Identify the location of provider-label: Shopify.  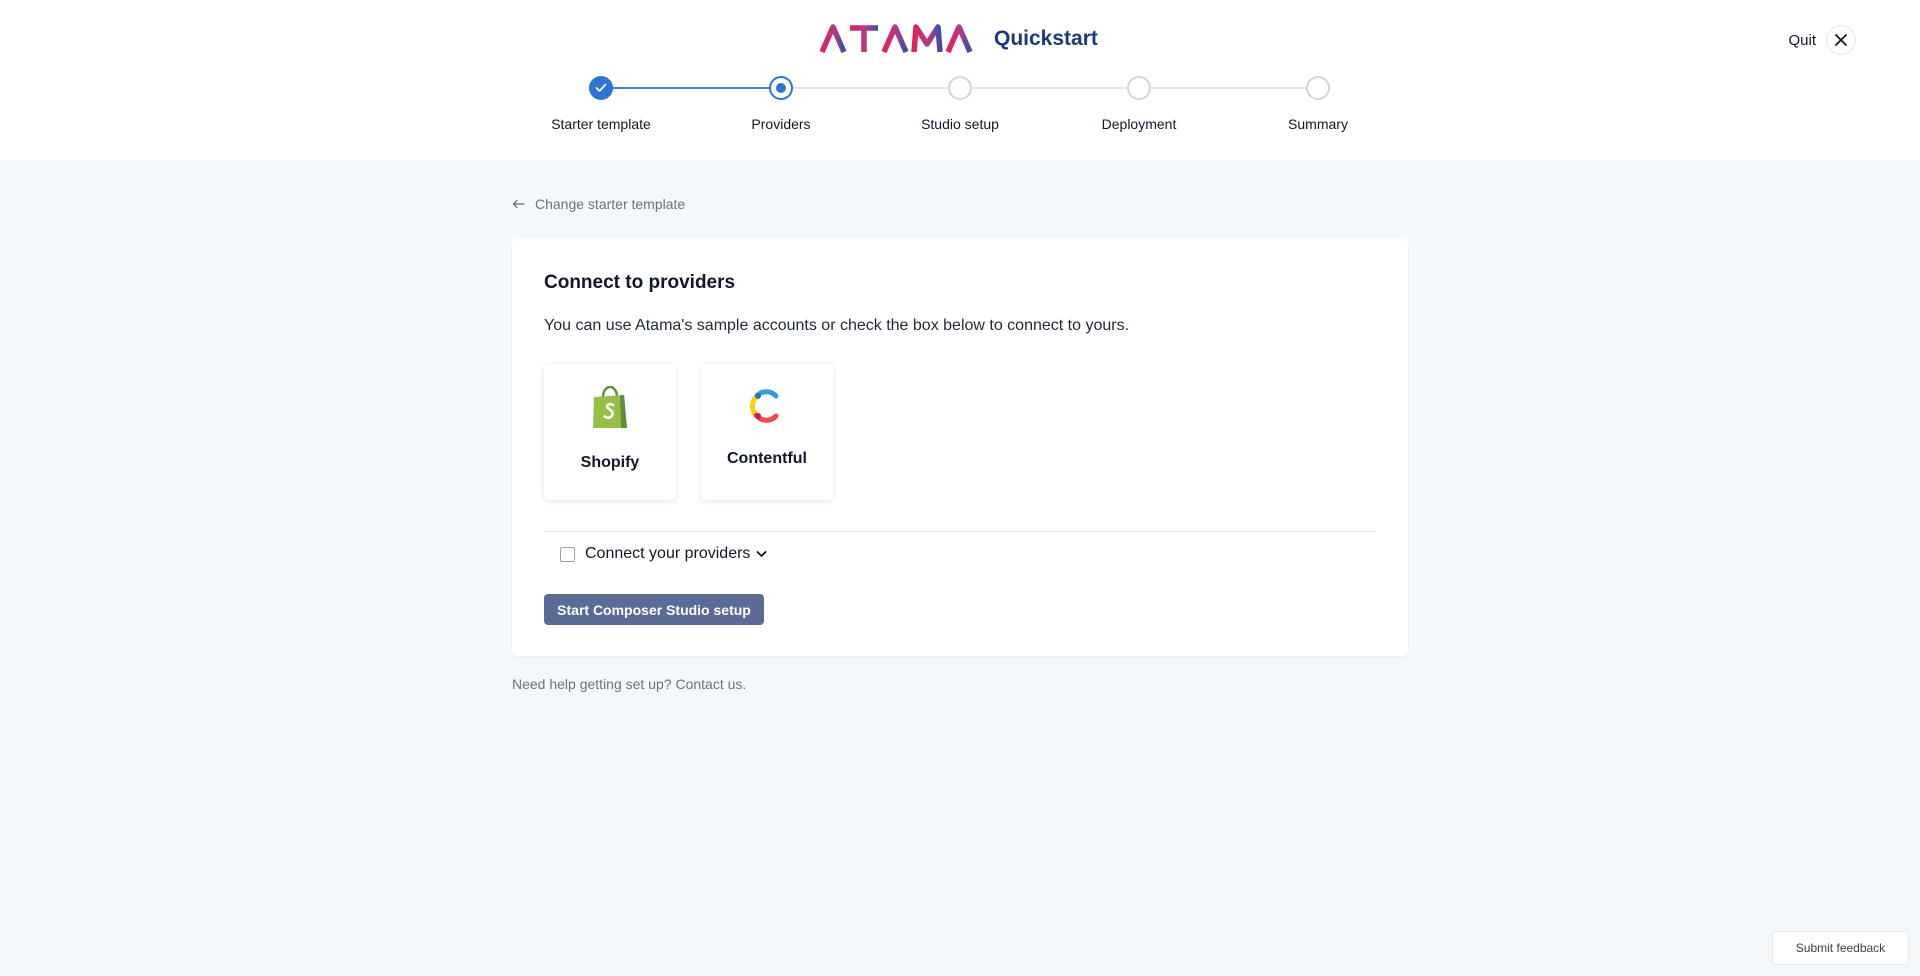
(610, 462).